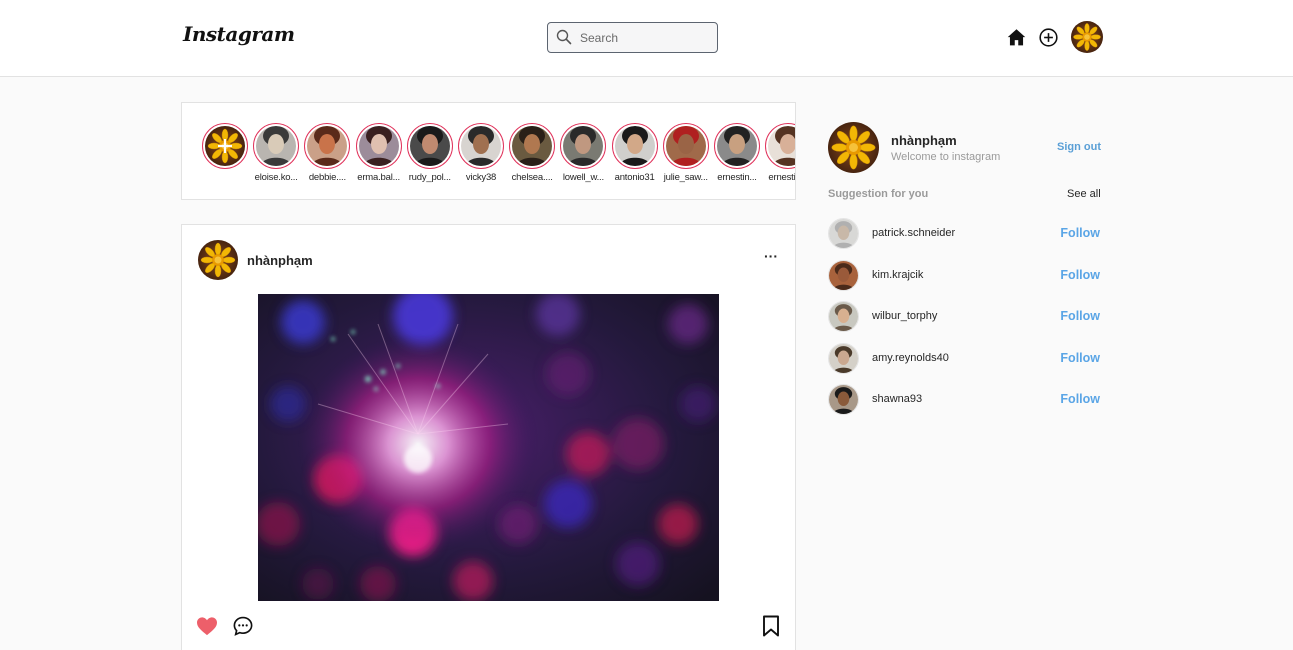 The height and width of the screenshot is (650, 1293). Describe the element at coordinates (897, 399) in the screenshot. I see `suggestion-username: shawna93` at that location.